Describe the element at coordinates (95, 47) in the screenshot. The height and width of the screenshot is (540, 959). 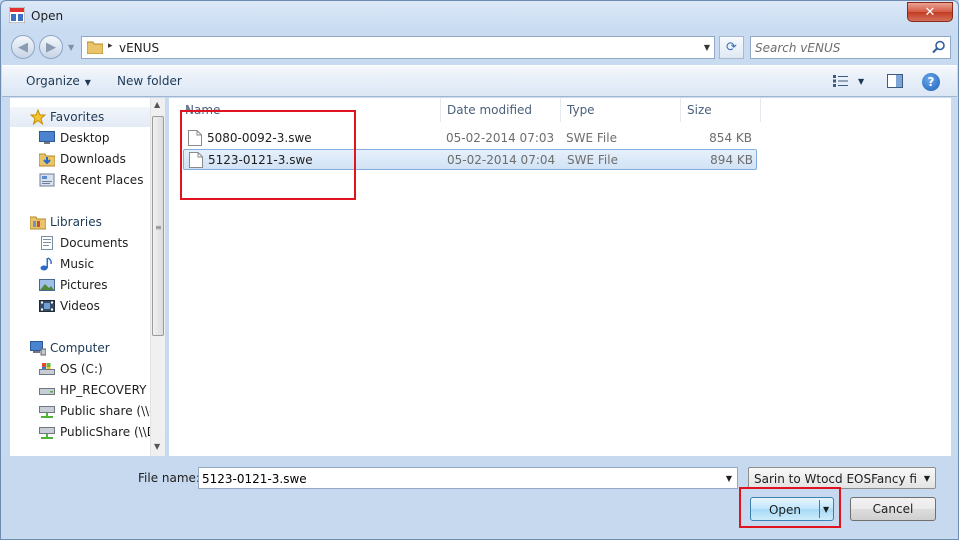
I see `folder-icon` at that location.